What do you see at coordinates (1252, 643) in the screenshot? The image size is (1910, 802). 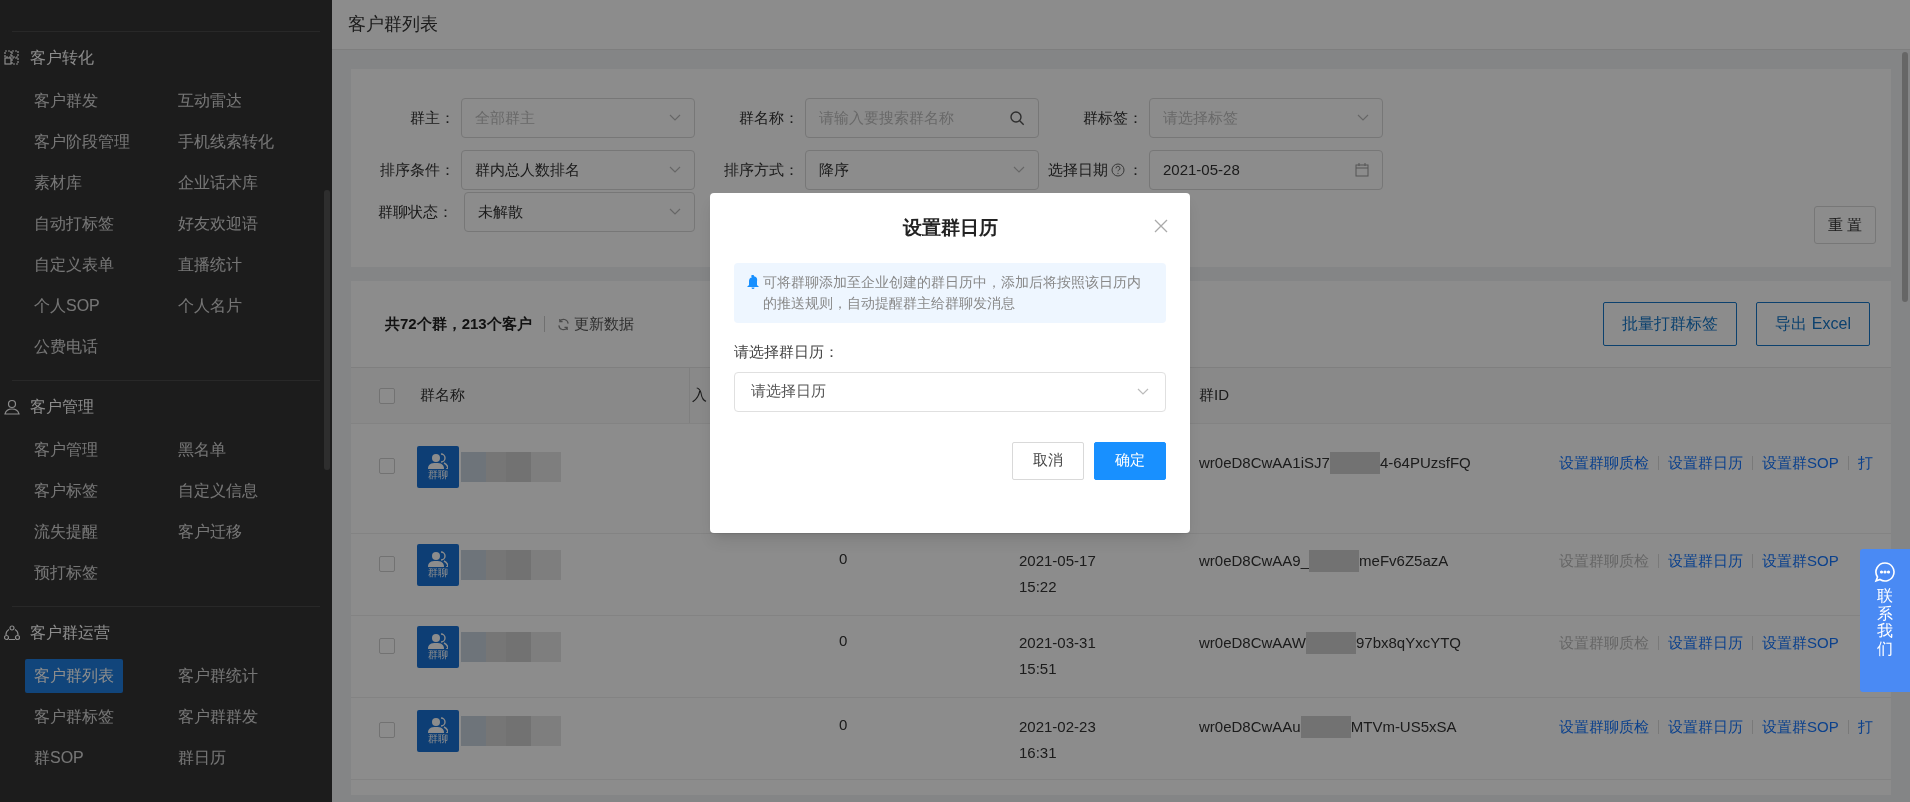 I see `group-id-text: wr0eD8CwAAW` at bounding box center [1252, 643].